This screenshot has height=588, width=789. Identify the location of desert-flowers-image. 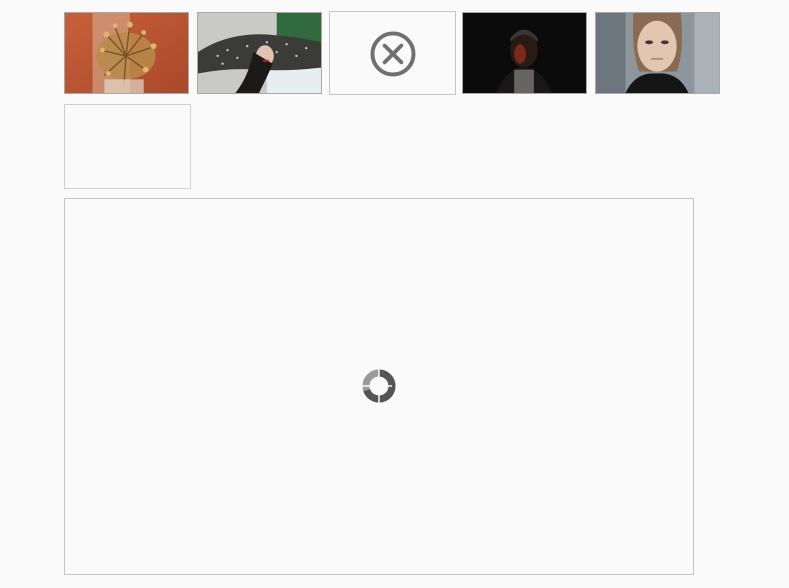
(126, 53).